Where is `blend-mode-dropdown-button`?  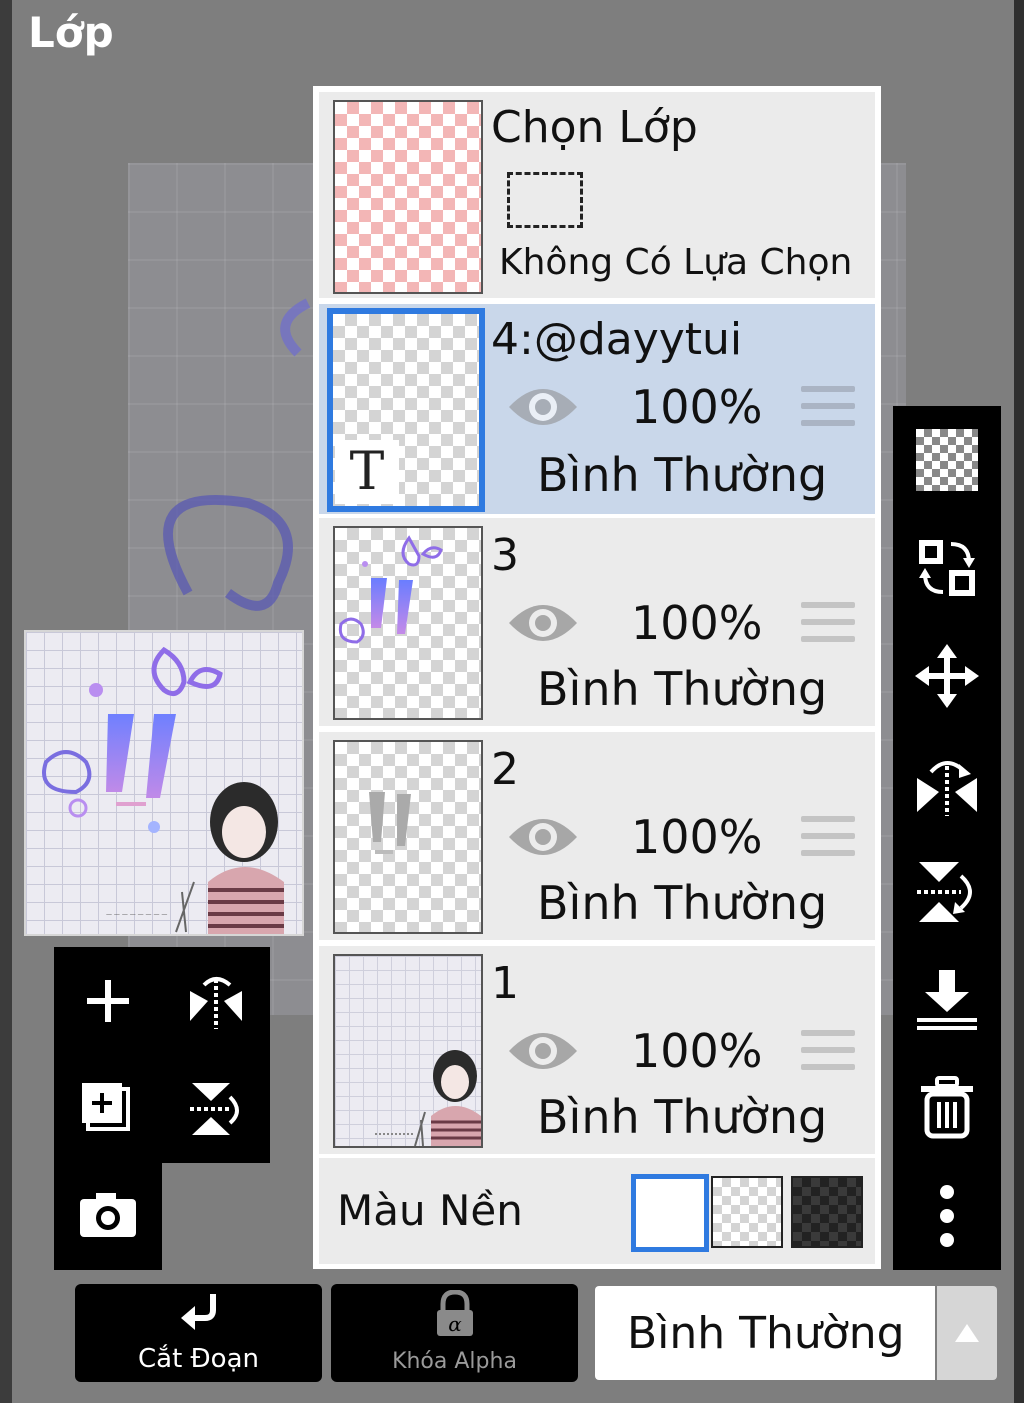
blend-mode-dropdown-button is located at coordinates (967, 1333).